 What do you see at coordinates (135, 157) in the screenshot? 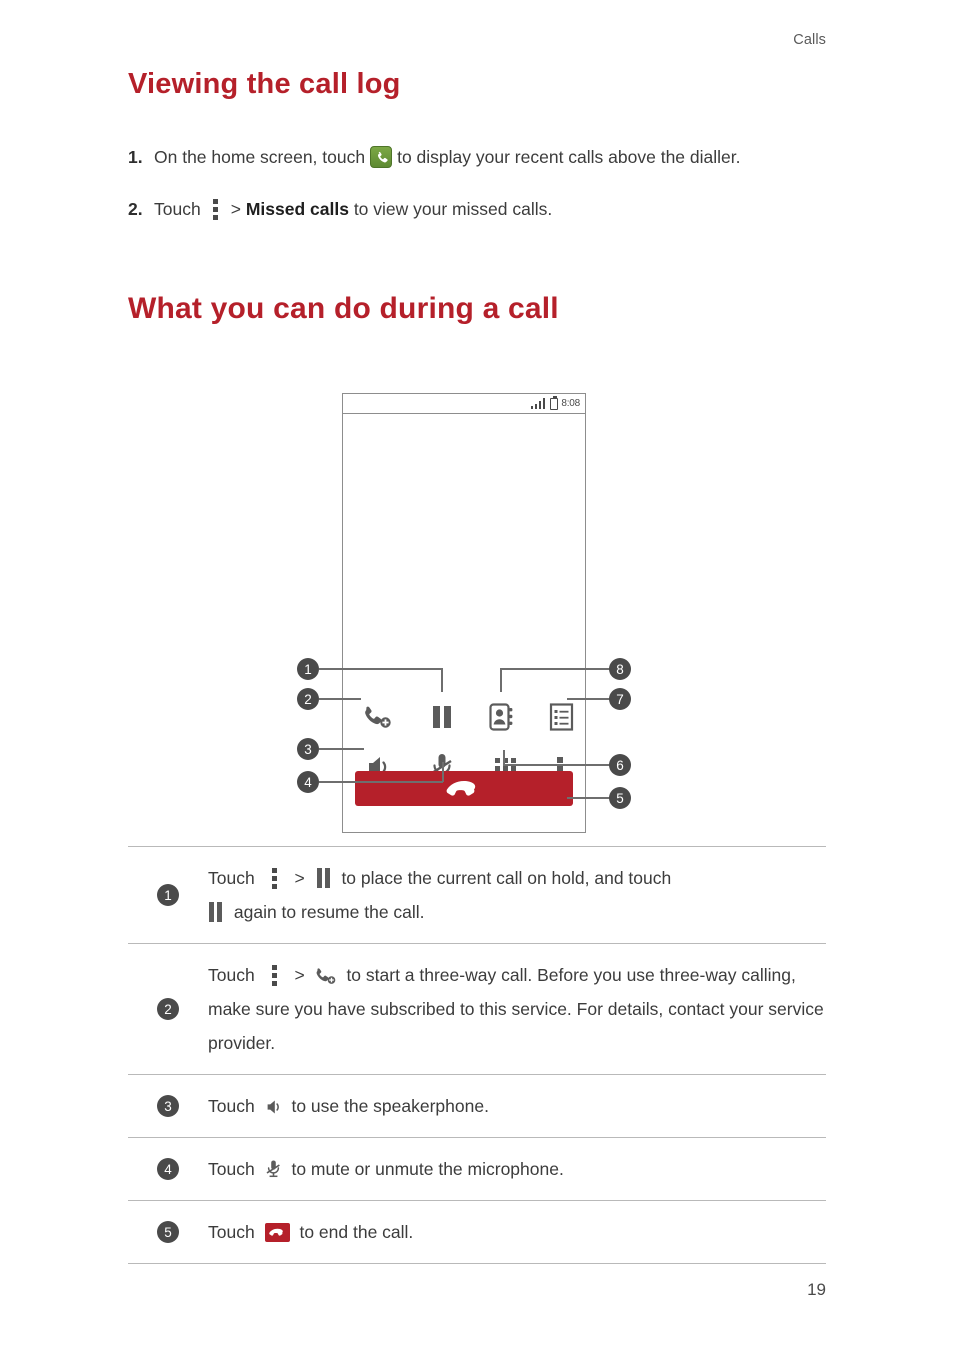
I see `step-number: 1.` at bounding box center [135, 157].